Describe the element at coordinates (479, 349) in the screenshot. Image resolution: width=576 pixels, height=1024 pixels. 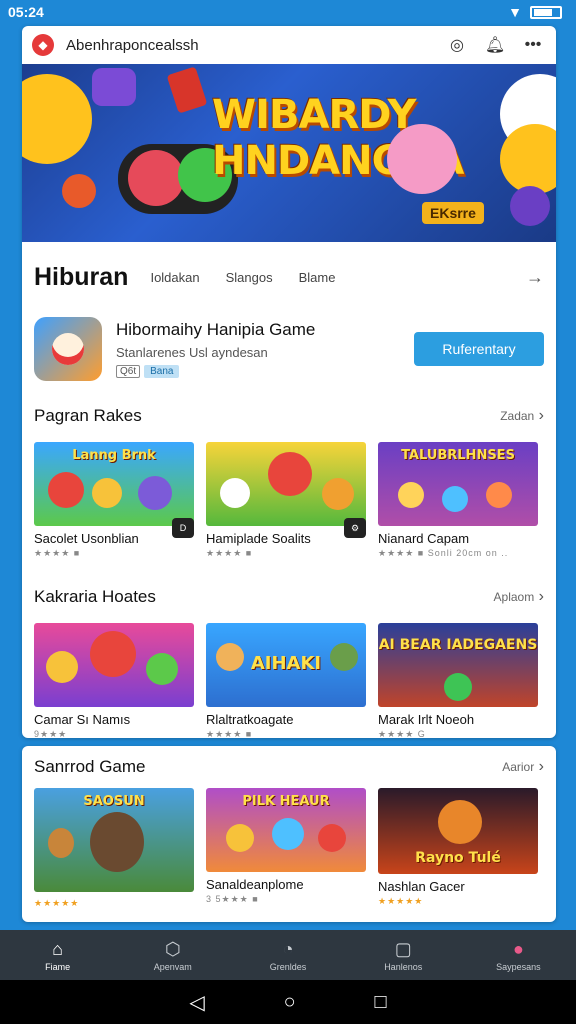
I see `get-button: Ruferentary` at that location.